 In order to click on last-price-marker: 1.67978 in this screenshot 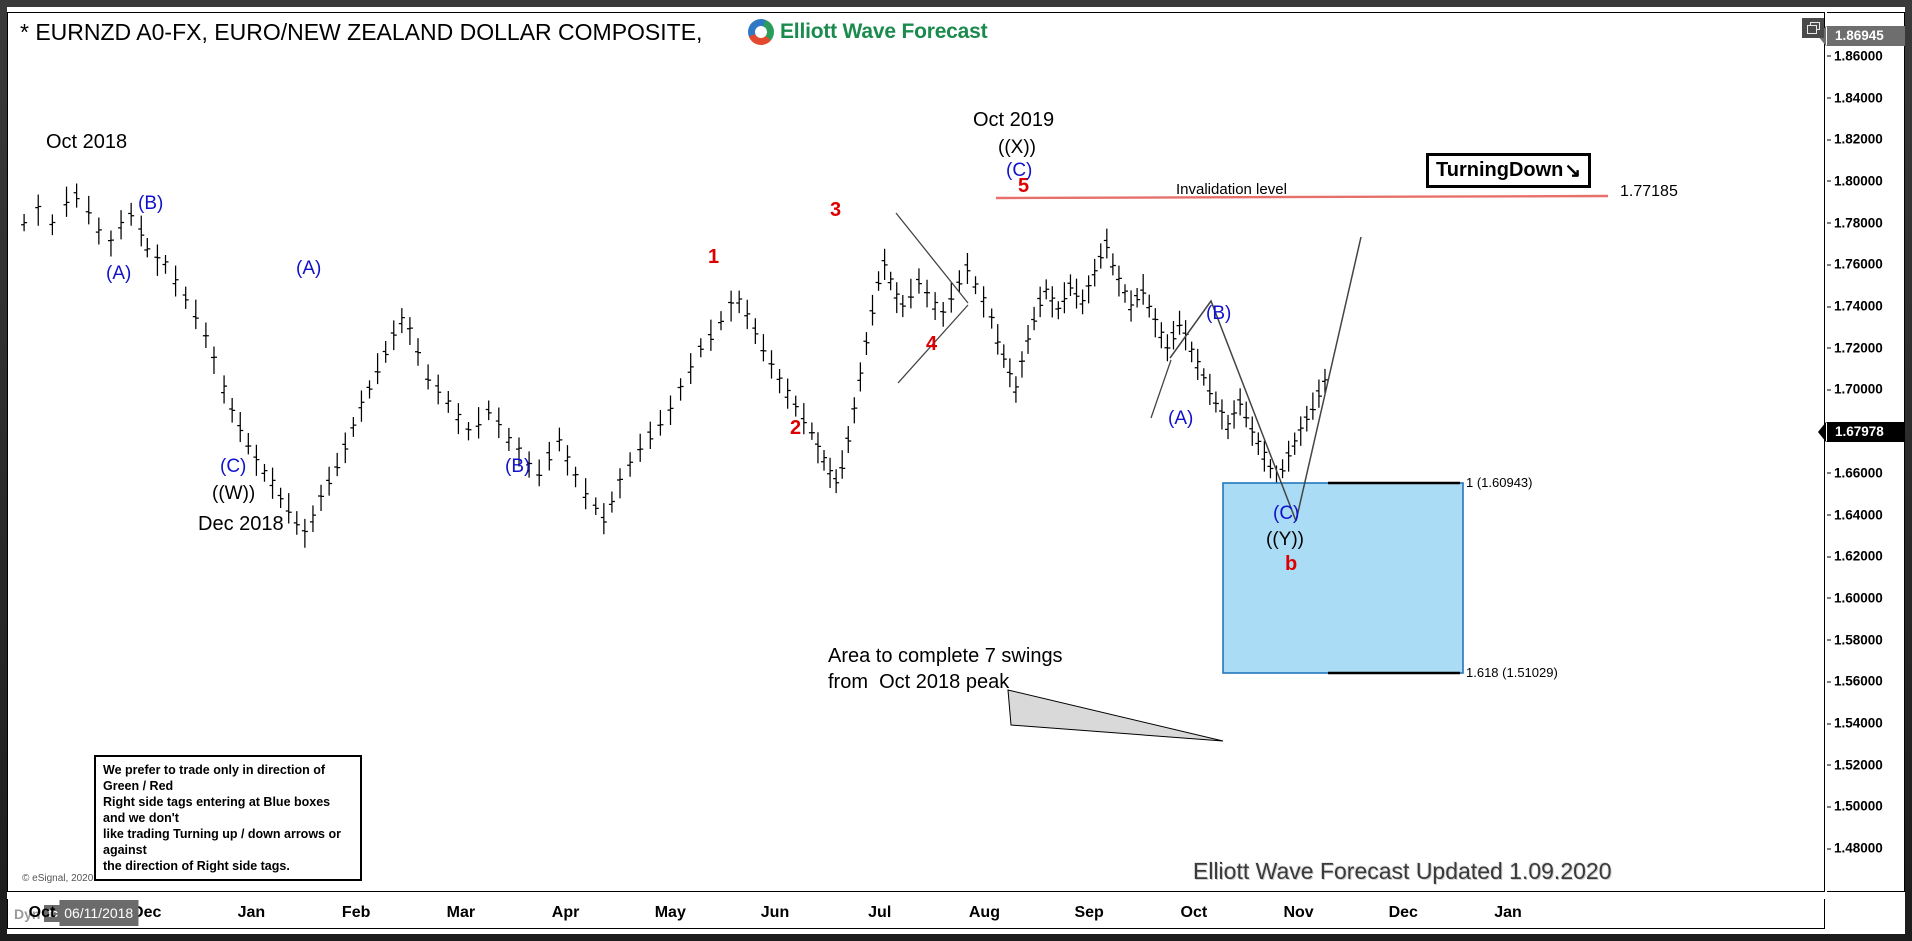, I will do `click(1861, 431)`.